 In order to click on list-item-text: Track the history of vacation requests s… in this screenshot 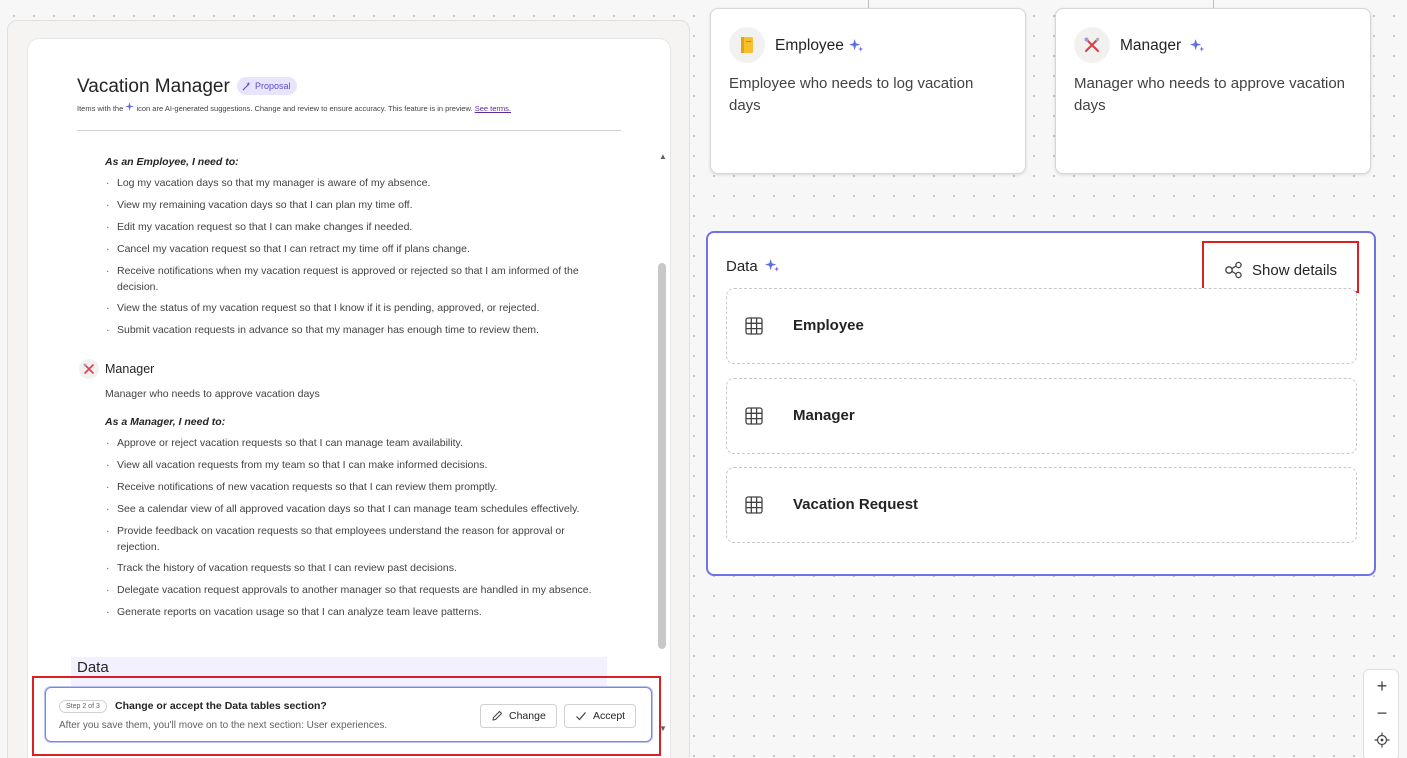, I will do `click(287, 568)`.